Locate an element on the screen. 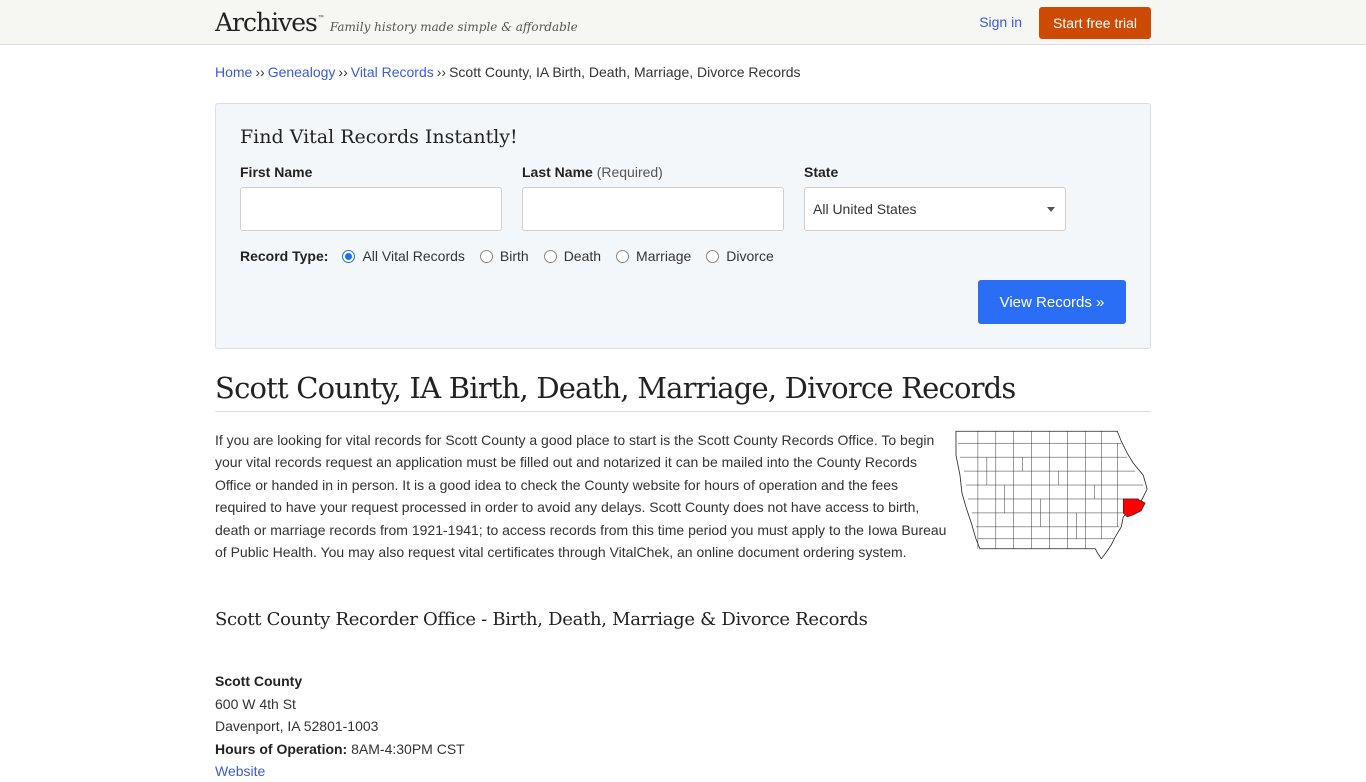 The width and height of the screenshot is (1366, 782). start-free-trial-button: Start free trial is located at coordinates (1095, 23).